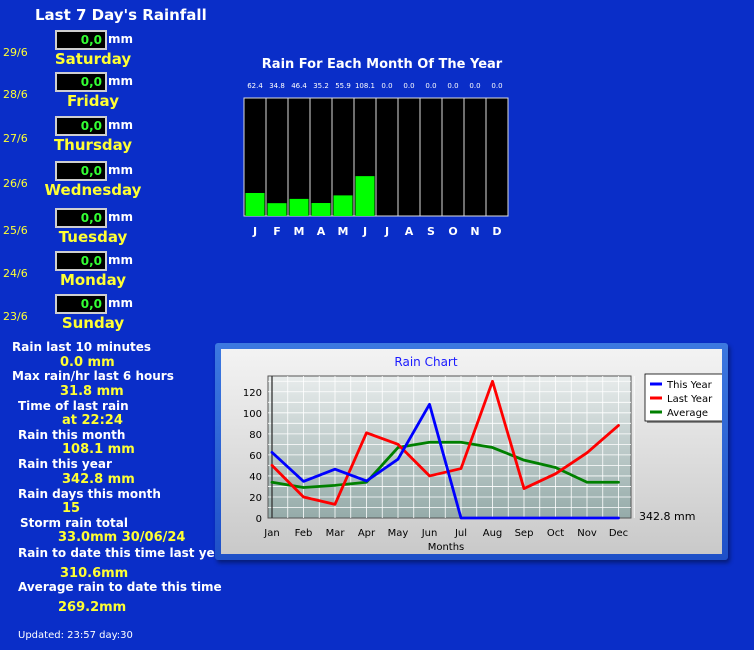 This screenshot has width=754, height=650. Describe the element at coordinates (343, 86) in the screenshot. I see `month-bar-value-label: 55.9` at that location.